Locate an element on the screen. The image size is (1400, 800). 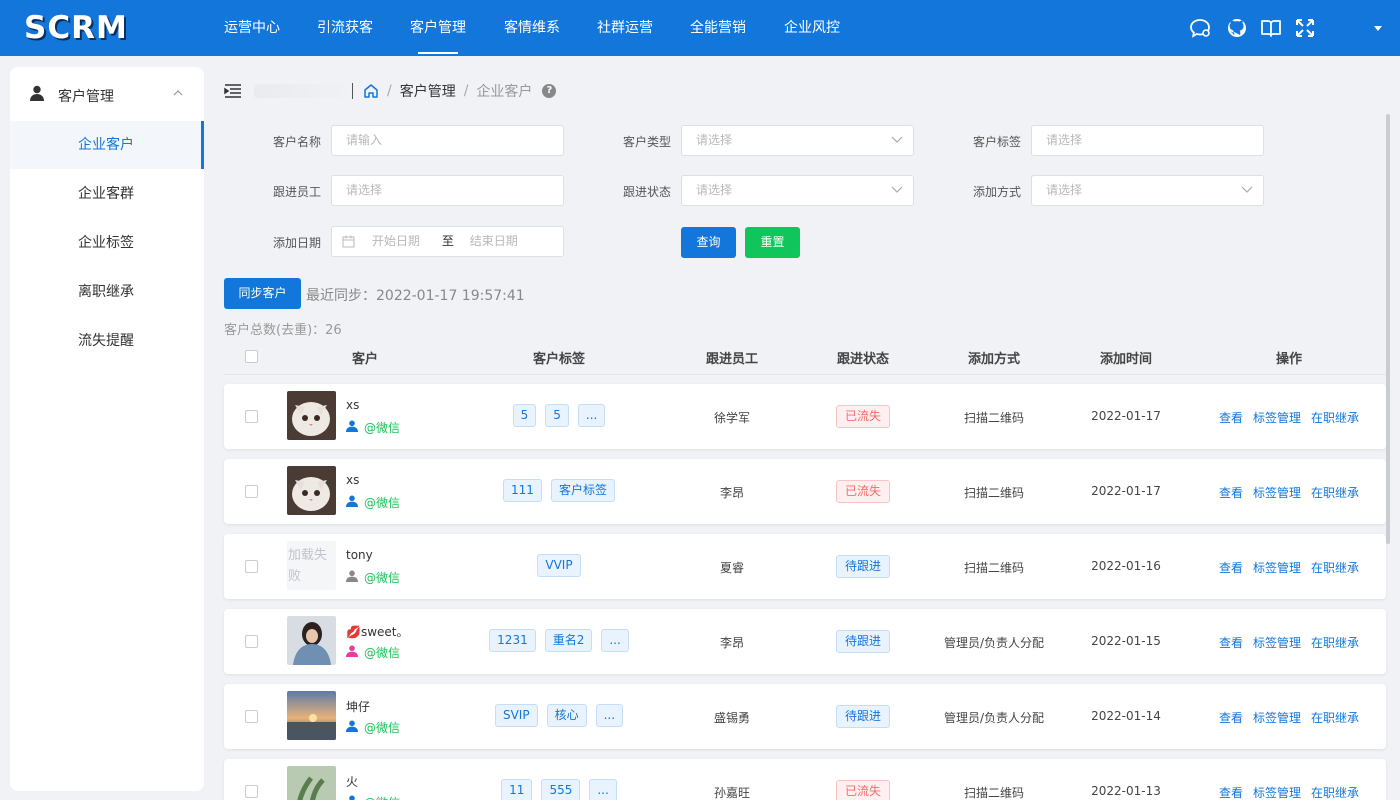
nav-item-relationship: 客情维系 is located at coordinates (532, 28).